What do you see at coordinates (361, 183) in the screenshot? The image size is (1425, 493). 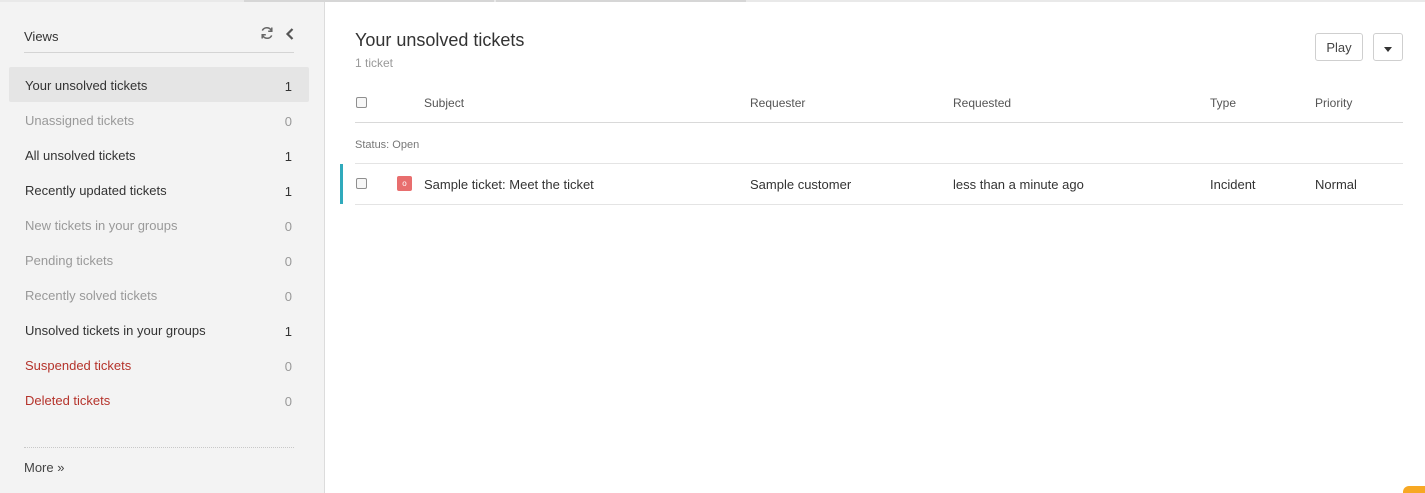 I see `row-checkbox` at bounding box center [361, 183].